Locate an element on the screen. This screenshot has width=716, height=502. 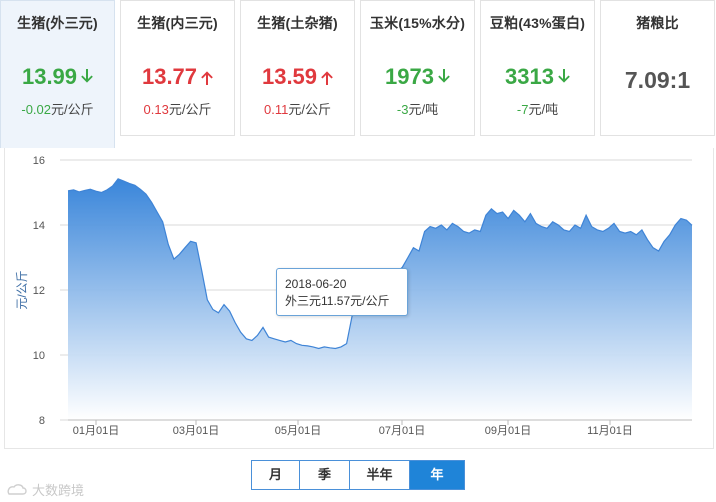
watermark-text: 大数跨境 is located at coordinates (58, 490).